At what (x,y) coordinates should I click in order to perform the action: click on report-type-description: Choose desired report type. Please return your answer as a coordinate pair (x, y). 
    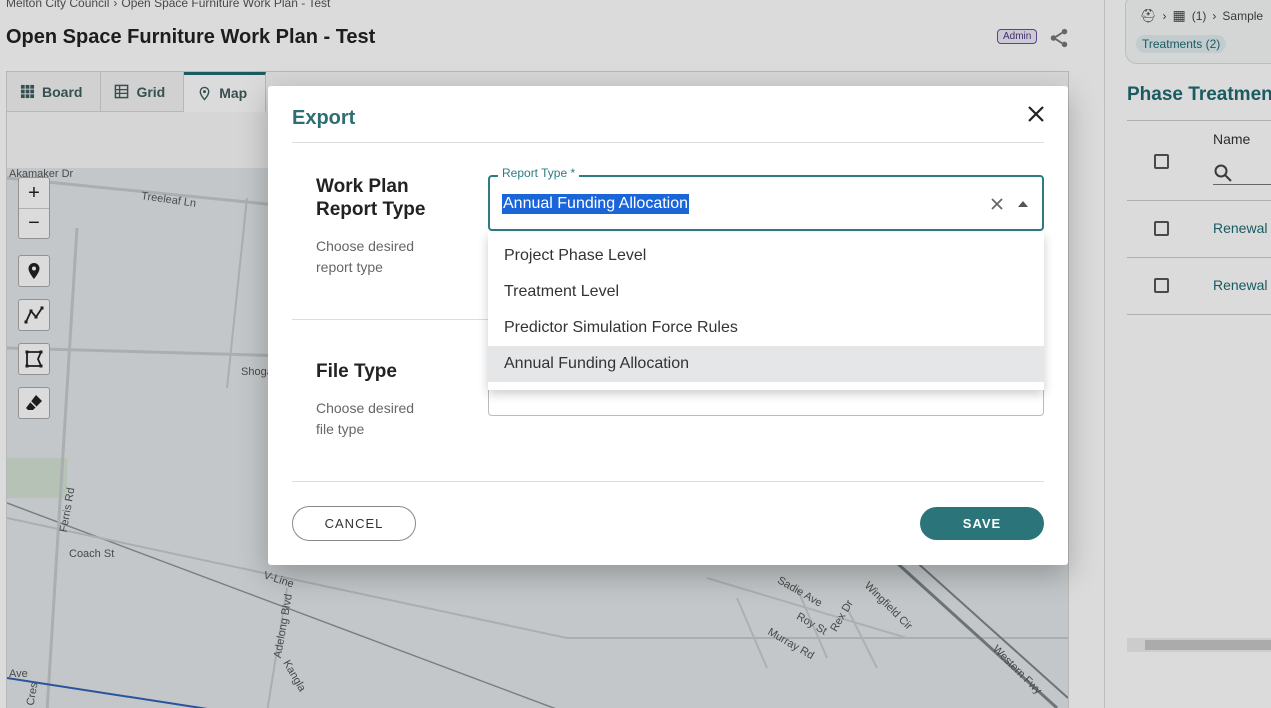
    Looking at the image, I should click on (365, 257).